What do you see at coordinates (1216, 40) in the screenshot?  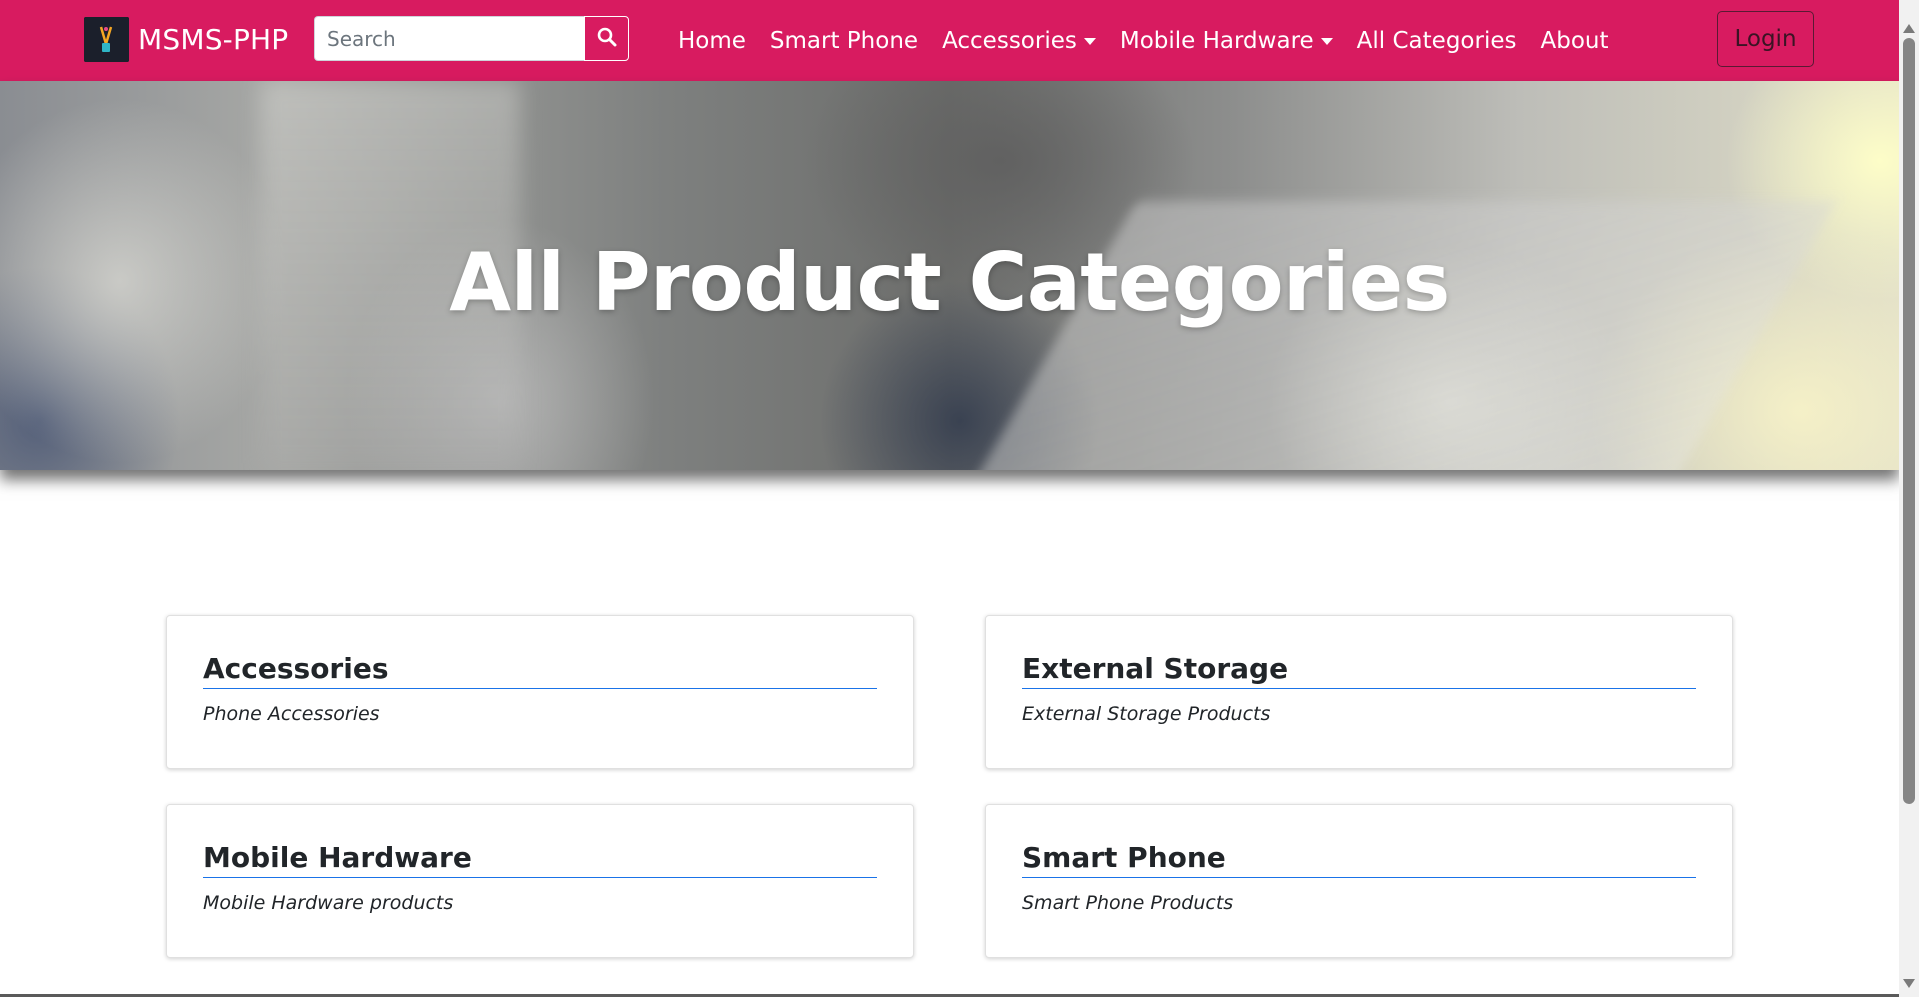 I see `nav-link-label: Mobile Hardware` at bounding box center [1216, 40].